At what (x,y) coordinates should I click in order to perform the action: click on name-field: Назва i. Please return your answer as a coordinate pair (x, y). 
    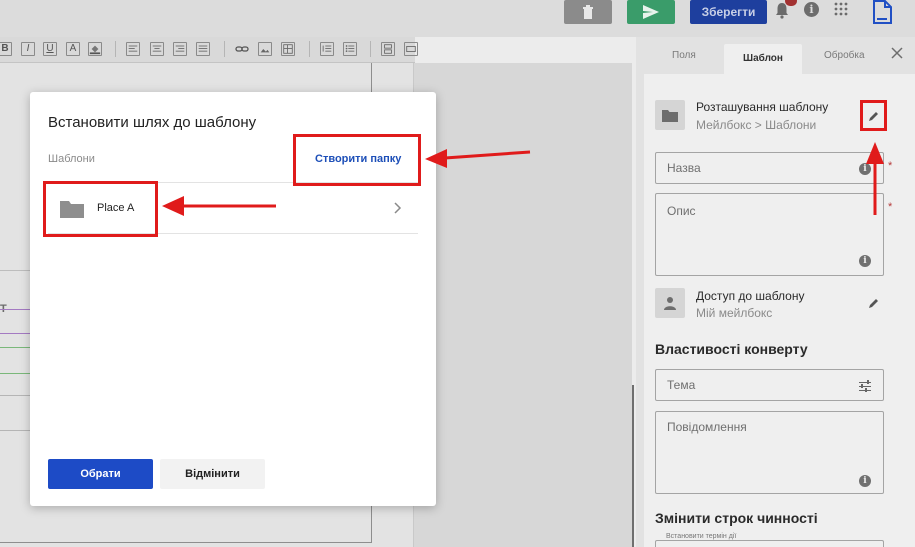
    Looking at the image, I should click on (769, 168).